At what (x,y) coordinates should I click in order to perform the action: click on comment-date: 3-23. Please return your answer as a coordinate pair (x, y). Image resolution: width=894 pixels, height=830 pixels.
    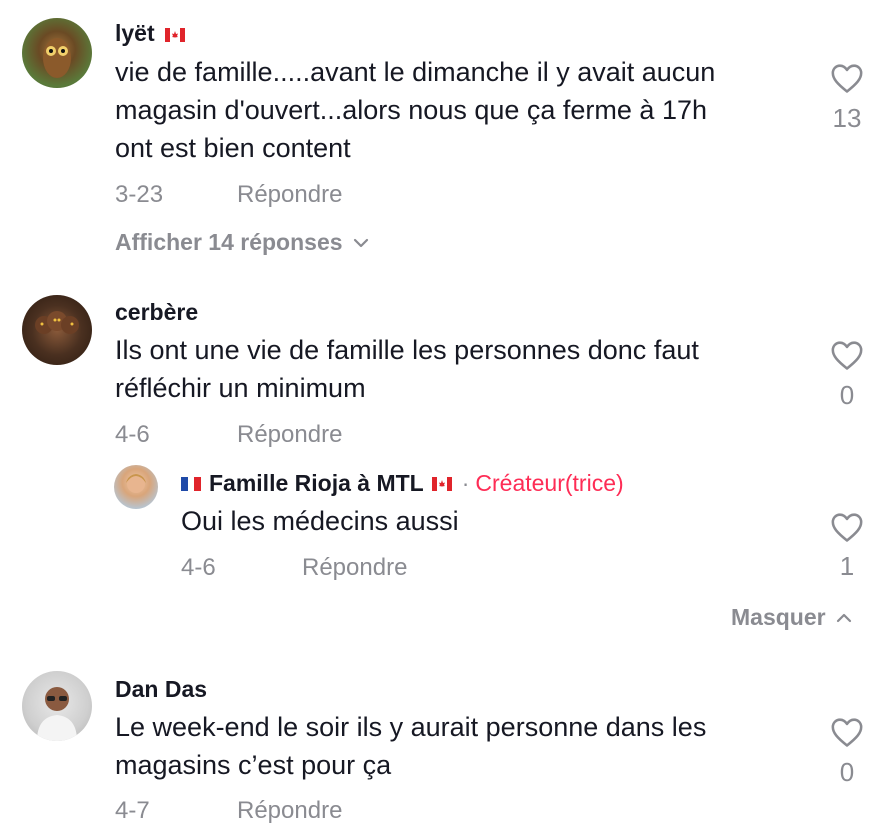
    Looking at the image, I should click on (139, 194).